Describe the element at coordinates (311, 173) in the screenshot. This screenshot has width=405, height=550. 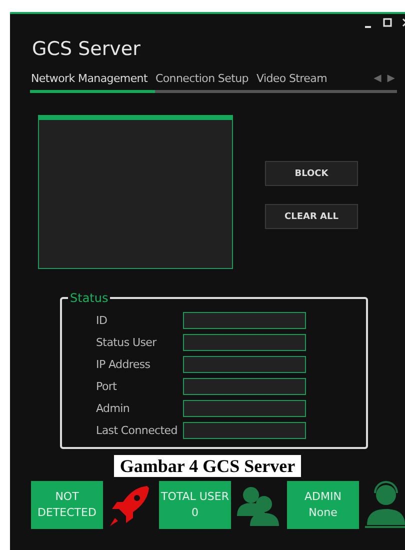
I see `action-button: BLOCK` at that location.